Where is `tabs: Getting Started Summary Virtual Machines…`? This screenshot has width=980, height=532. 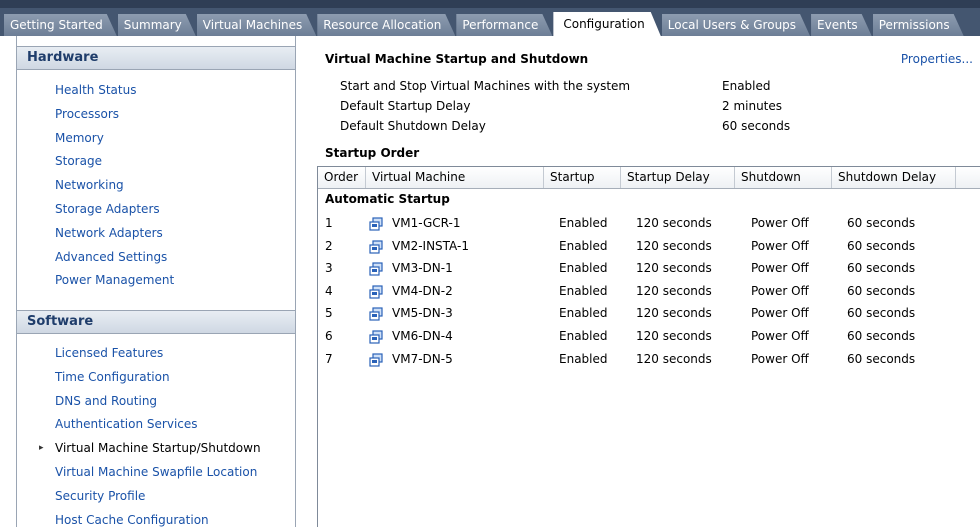 tabs: Getting Started Summary Virtual Machines… is located at coordinates (484, 24).